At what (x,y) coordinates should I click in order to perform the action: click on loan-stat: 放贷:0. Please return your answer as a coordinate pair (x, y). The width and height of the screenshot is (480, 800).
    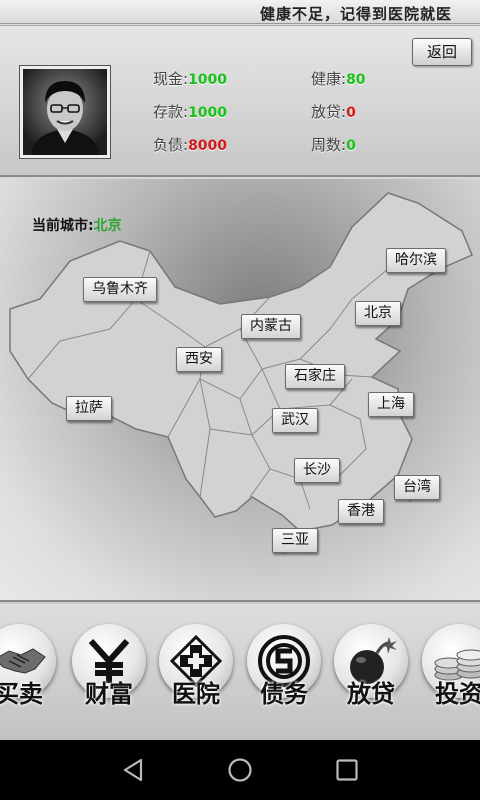
    Looking at the image, I should click on (333, 111).